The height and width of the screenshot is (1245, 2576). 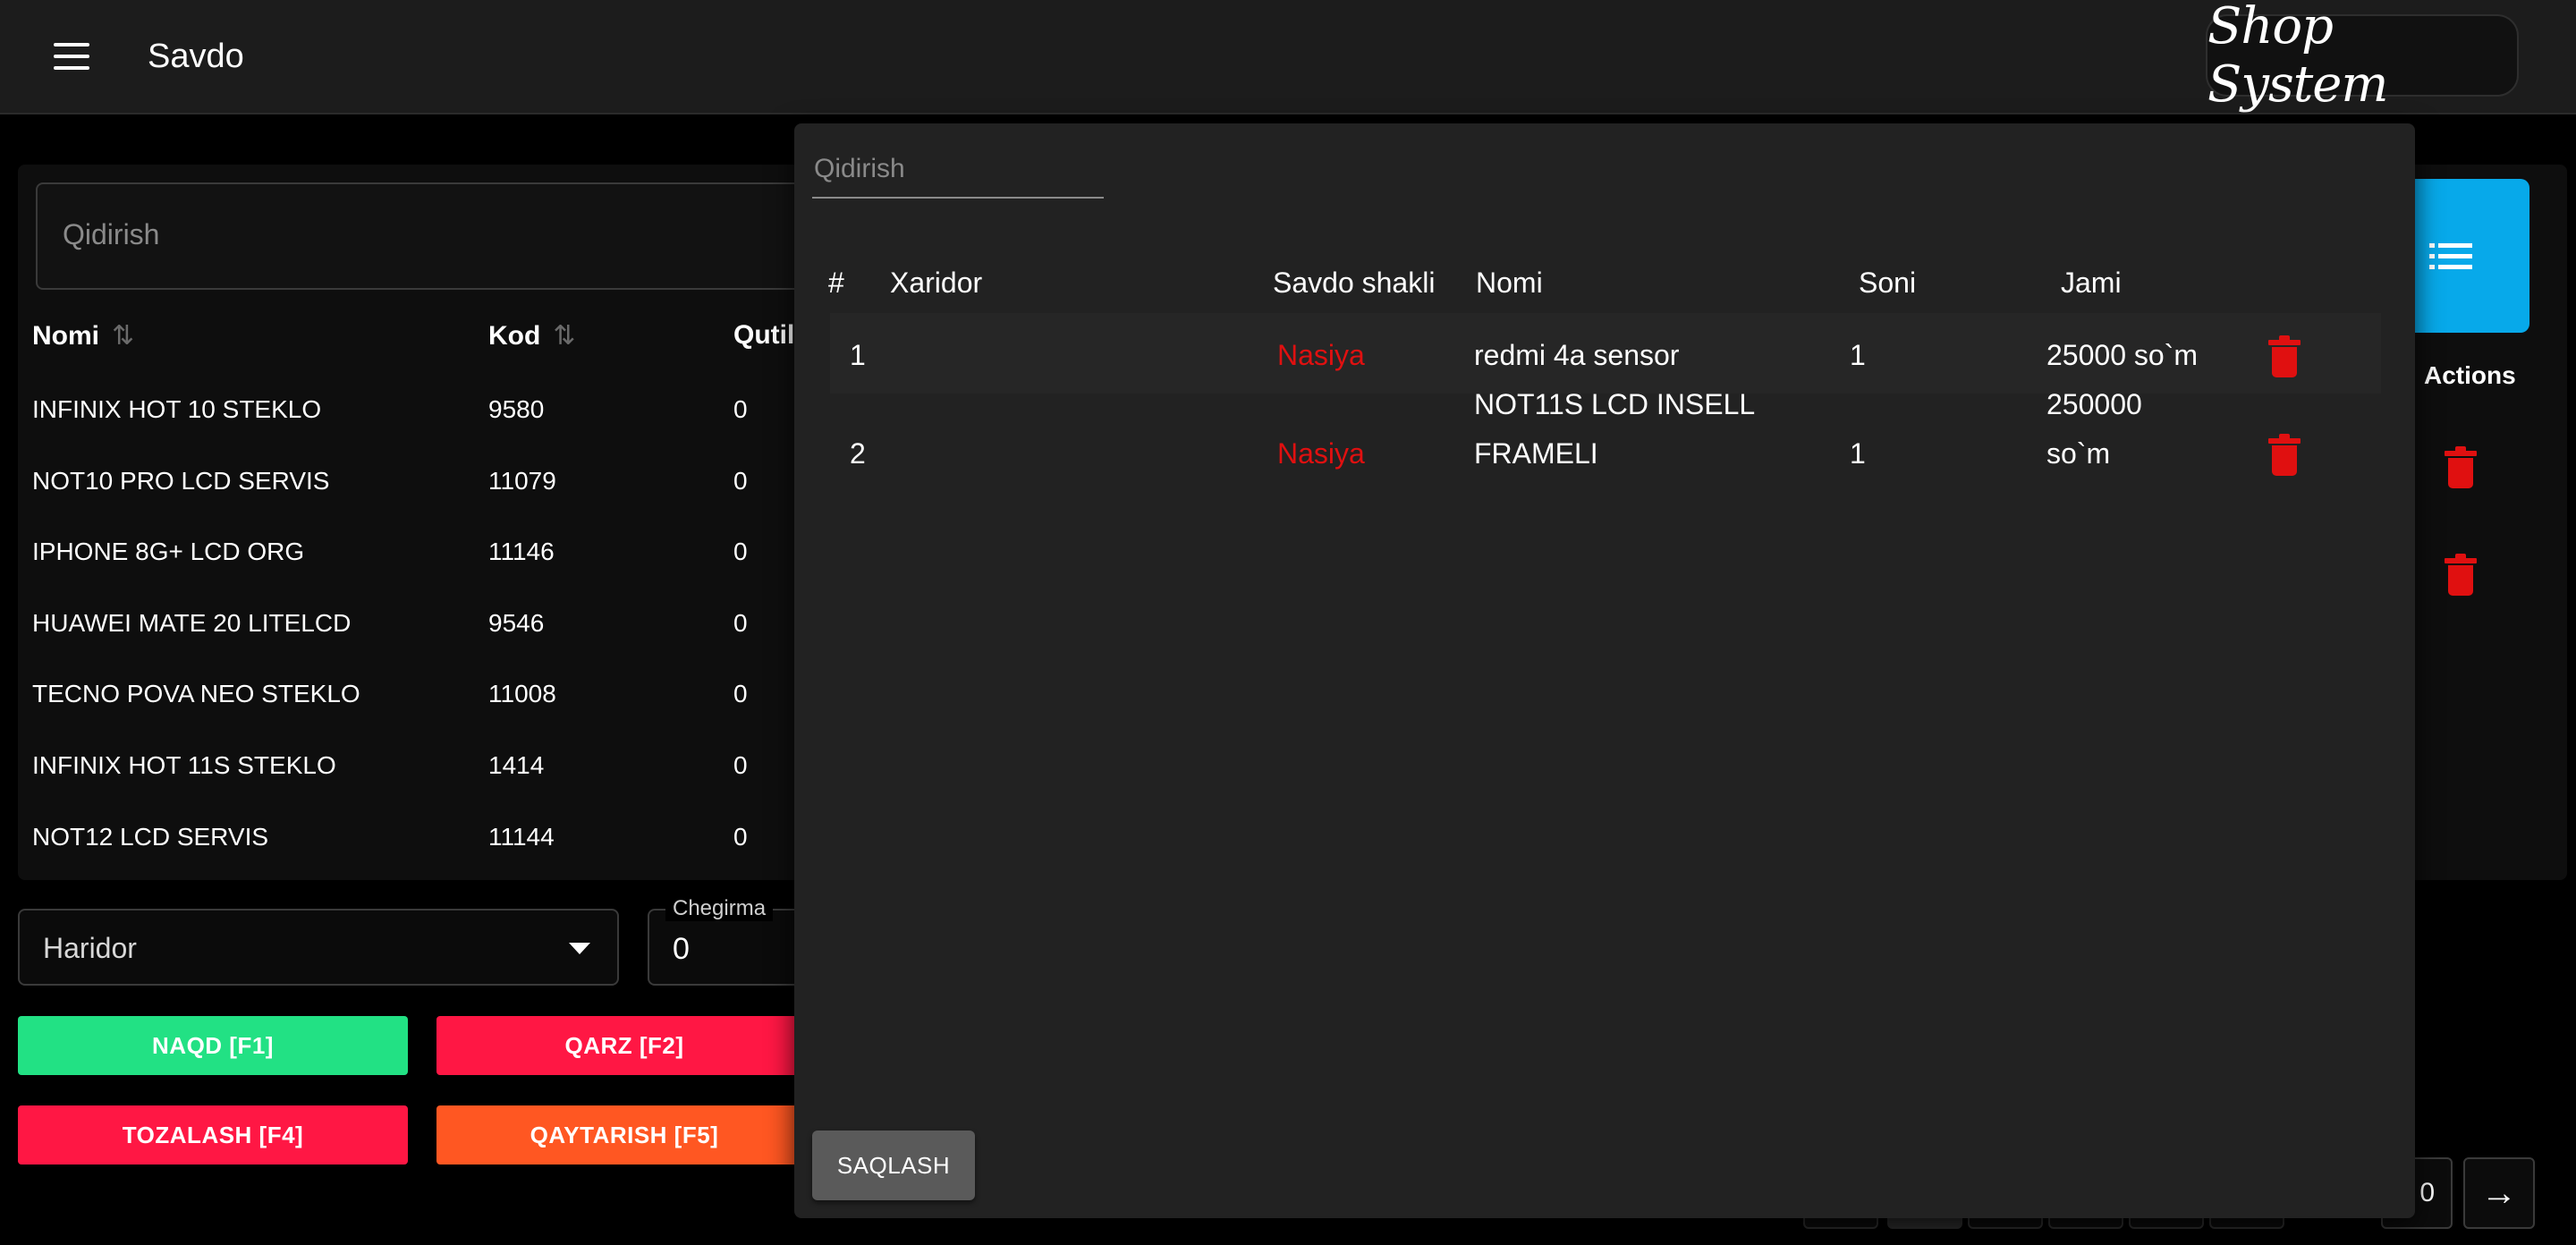 What do you see at coordinates (213, 1045) in the screenshot?
I see `cash-button: NAQD [F1]` at bounding box center [213, 1045].